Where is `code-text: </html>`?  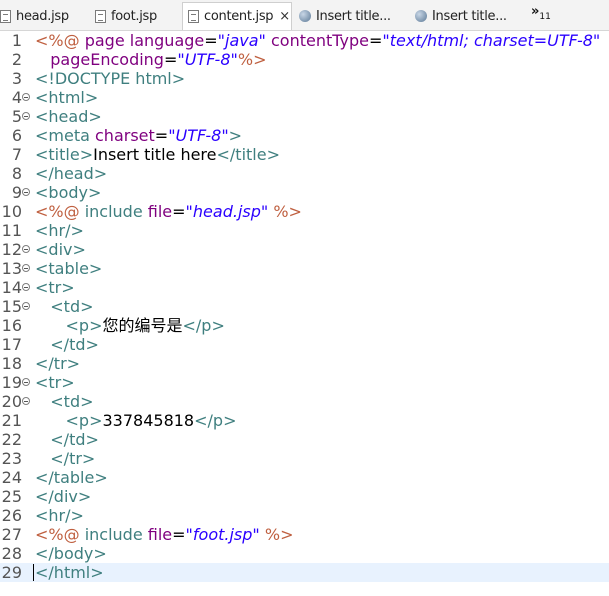
code-text: </html> is located at coordinates (69, 572).